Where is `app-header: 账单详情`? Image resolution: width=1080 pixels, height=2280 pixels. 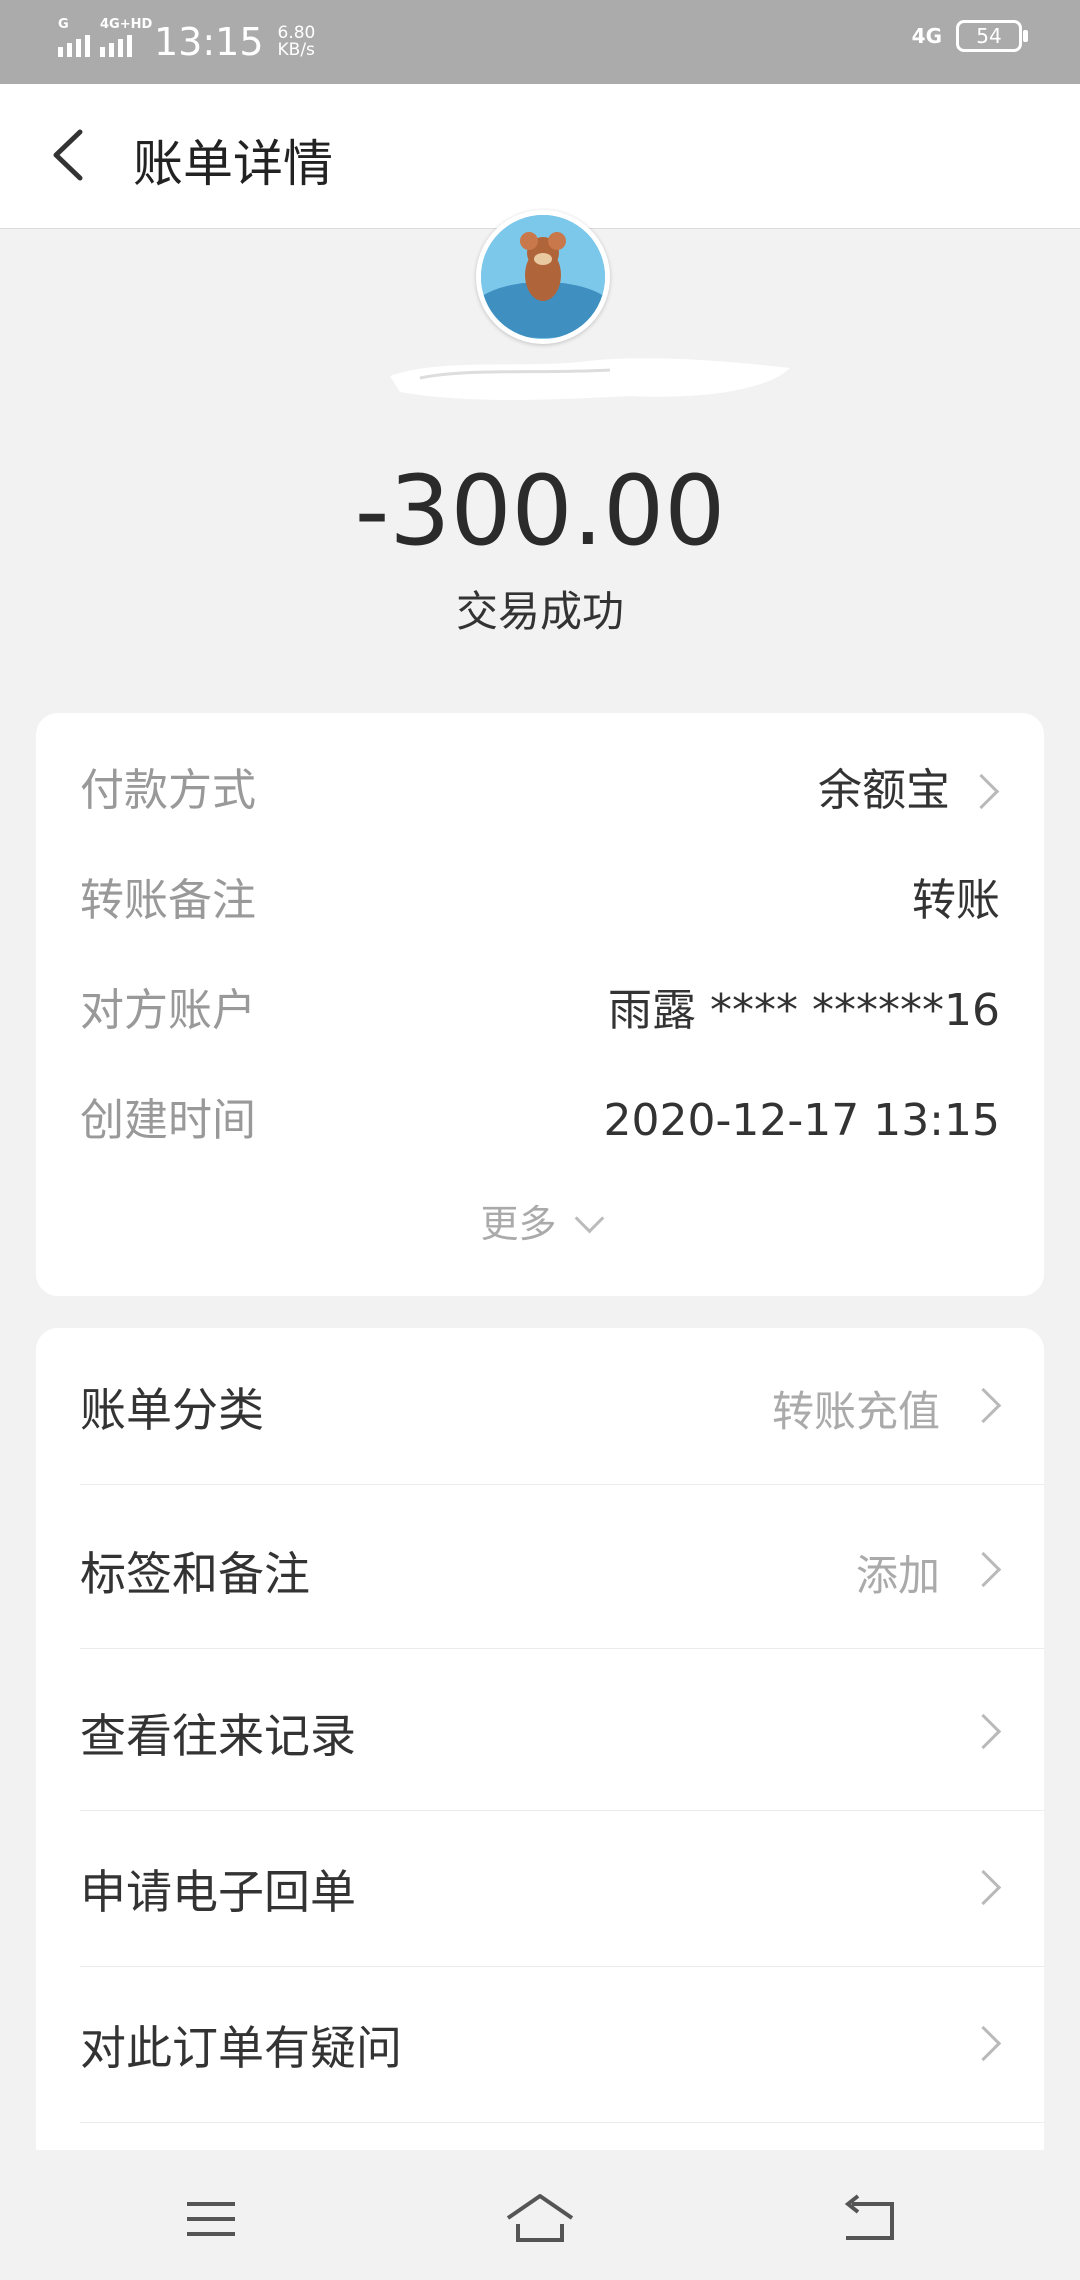
app-header: 账单详情 is located at coordinates (540, 156).